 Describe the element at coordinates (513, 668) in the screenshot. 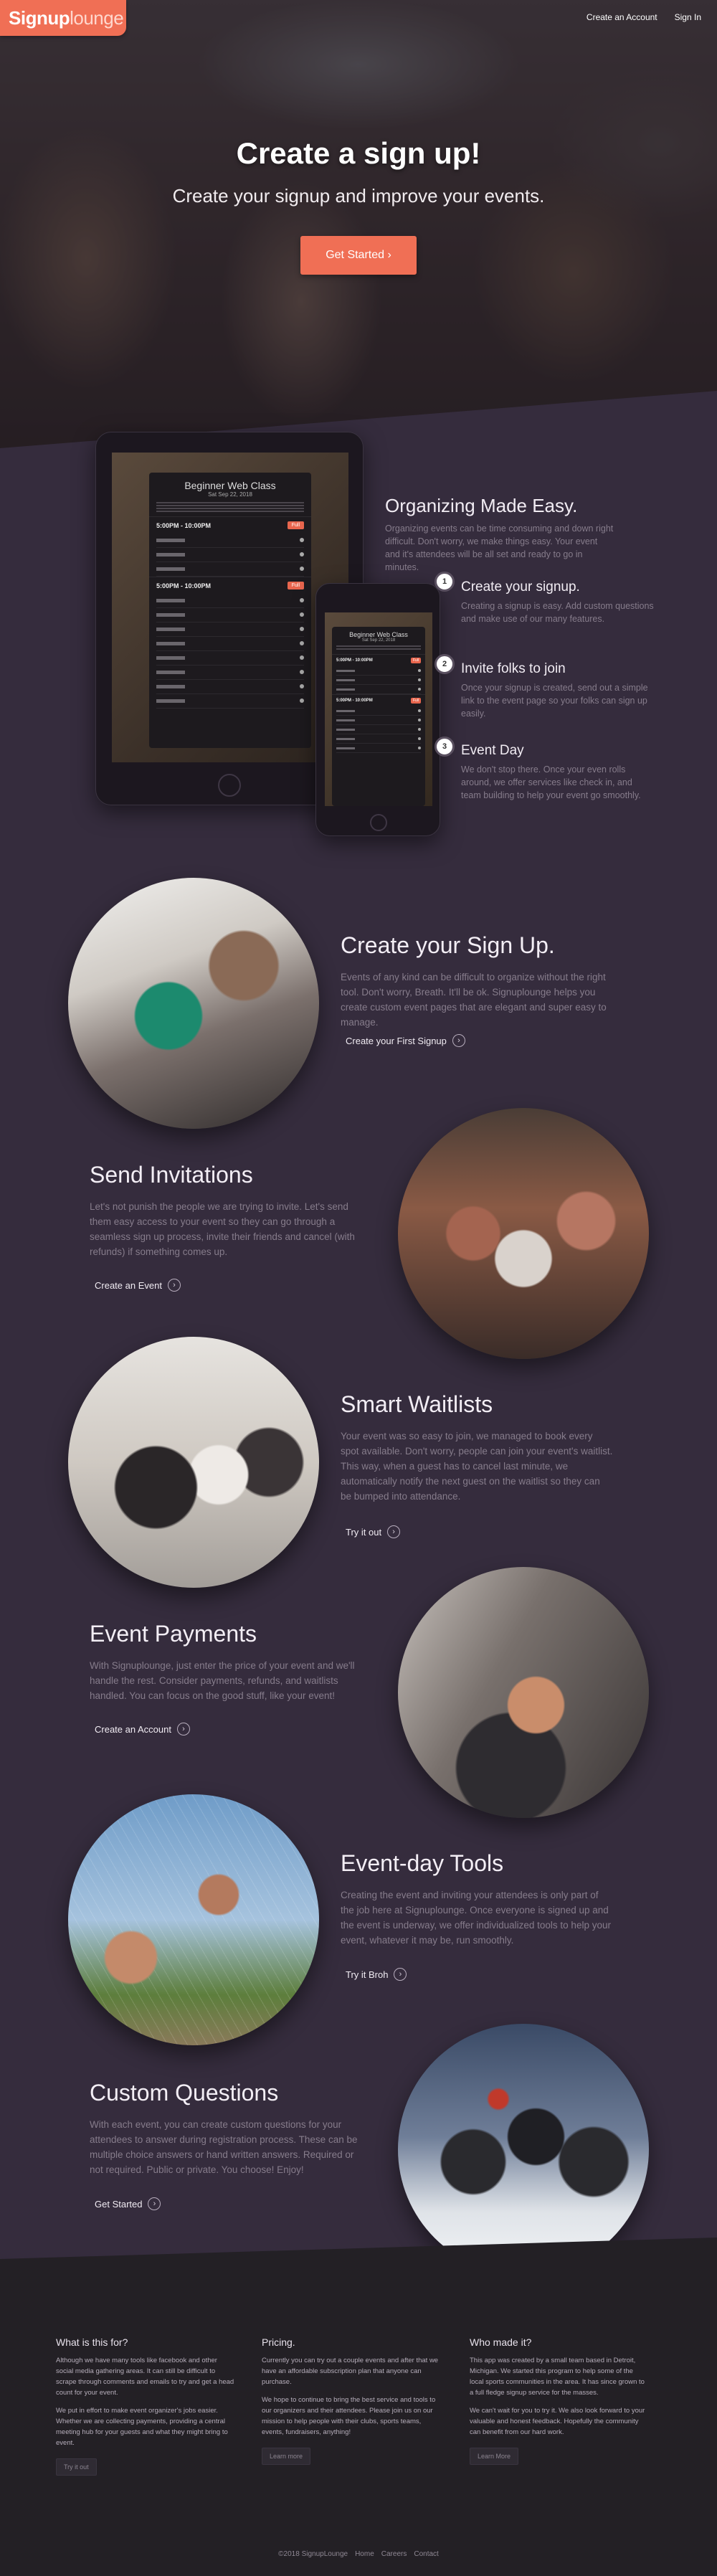

I see `step-title: Invite folks to join` at that location.